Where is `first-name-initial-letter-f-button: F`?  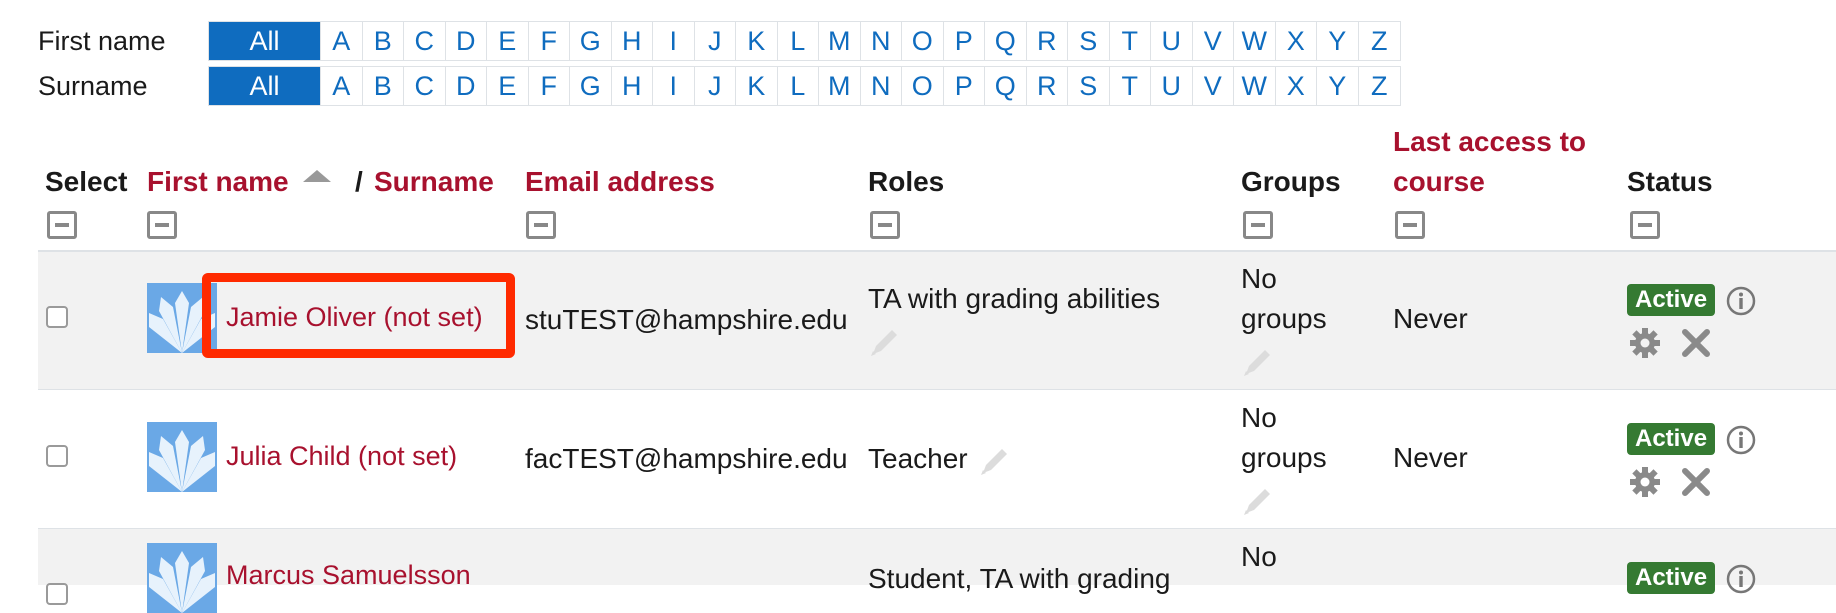
first-name-initial-letter-f-button: F is located at coordinates (549, 41).